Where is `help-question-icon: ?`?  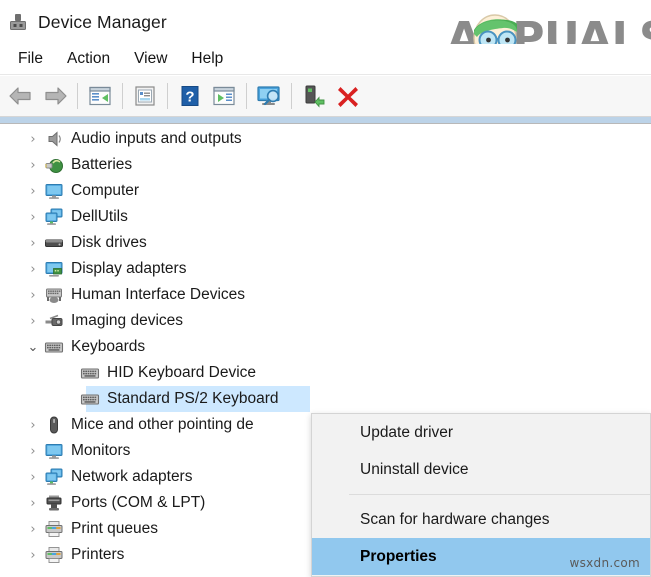 help-question-icon: ? is located at coordinates (190, 96).